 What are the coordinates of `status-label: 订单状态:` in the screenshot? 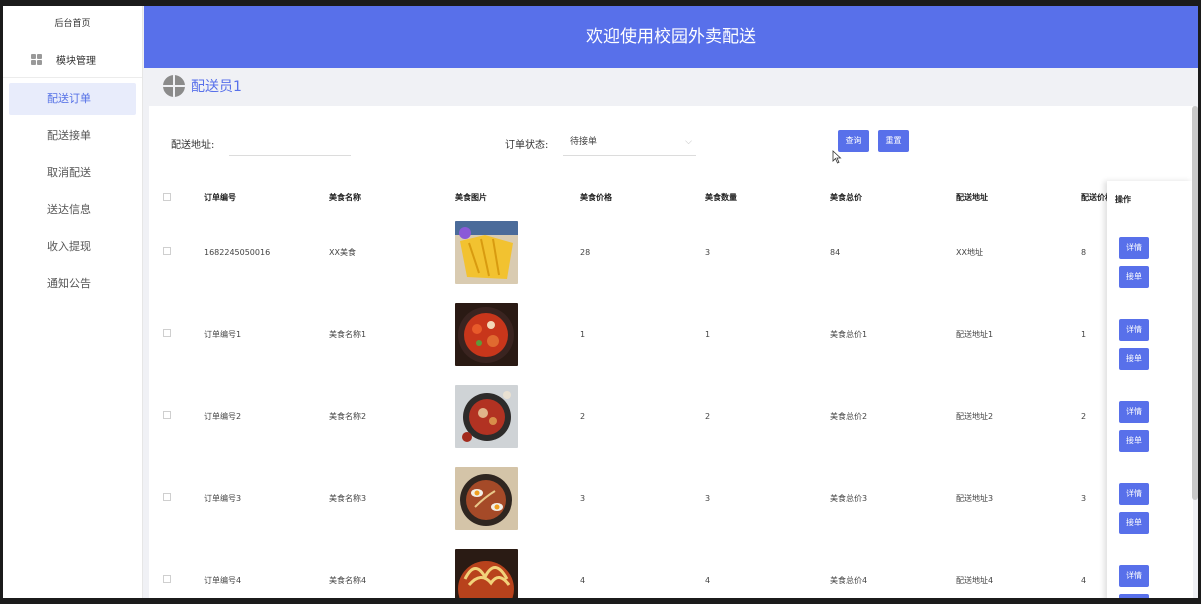 It's located at (527, 145).